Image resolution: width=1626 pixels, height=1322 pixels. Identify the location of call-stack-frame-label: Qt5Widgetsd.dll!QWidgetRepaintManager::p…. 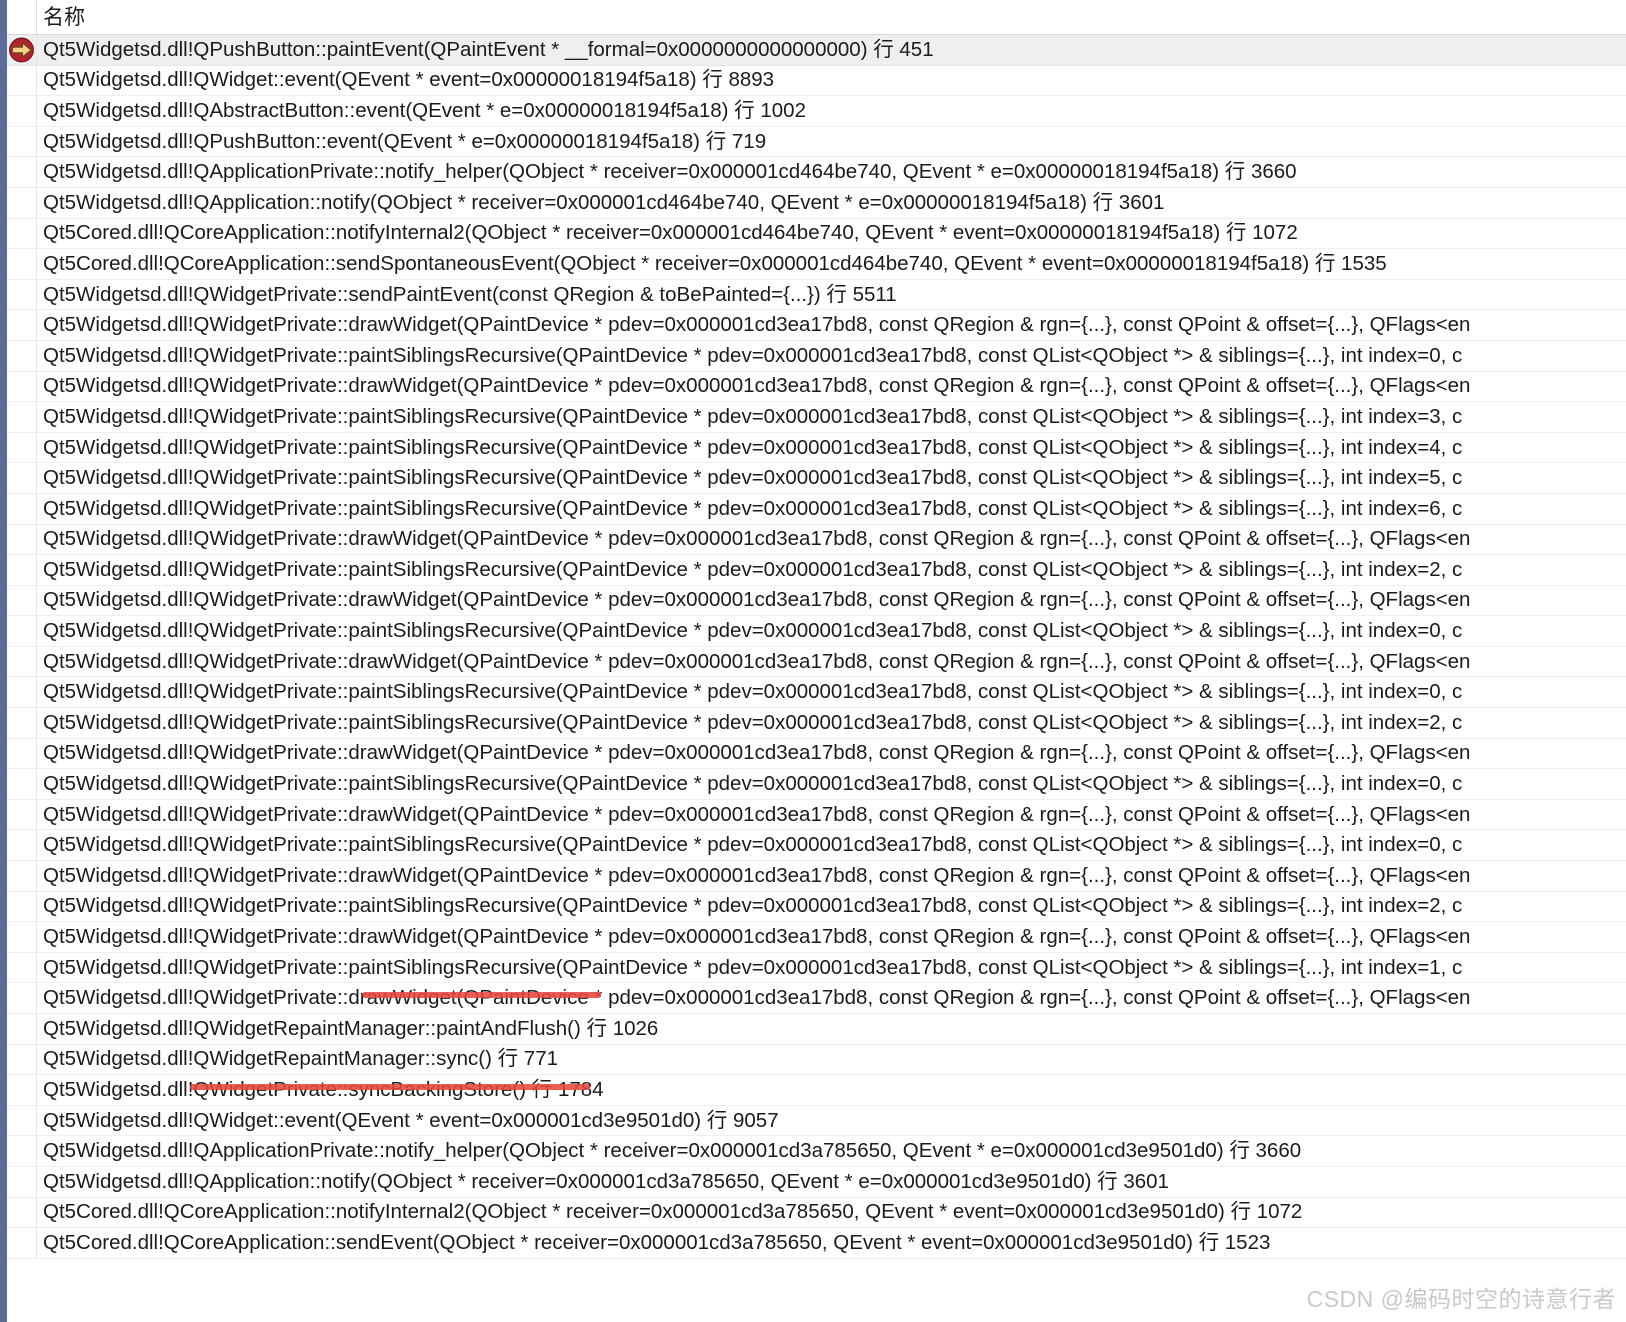
(351, 1028).